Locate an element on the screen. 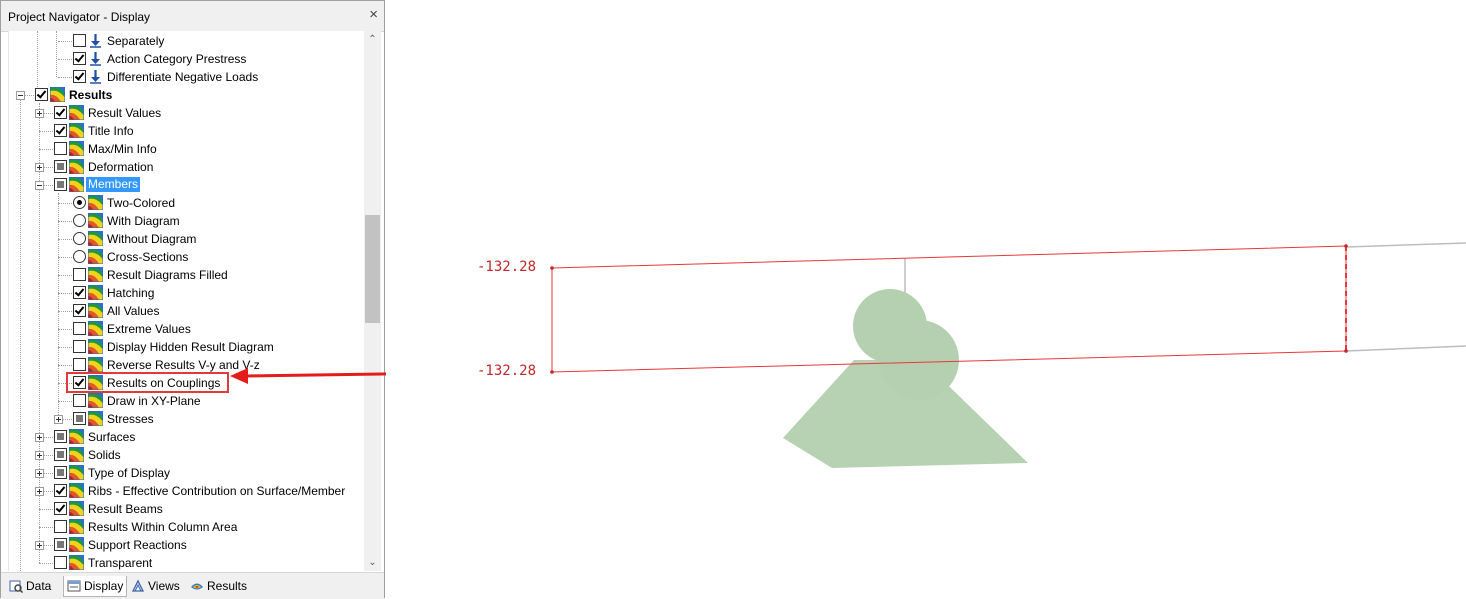 This screenshot has width=1466, height=599. tab-views: Views is located at coordinates (155, 586).